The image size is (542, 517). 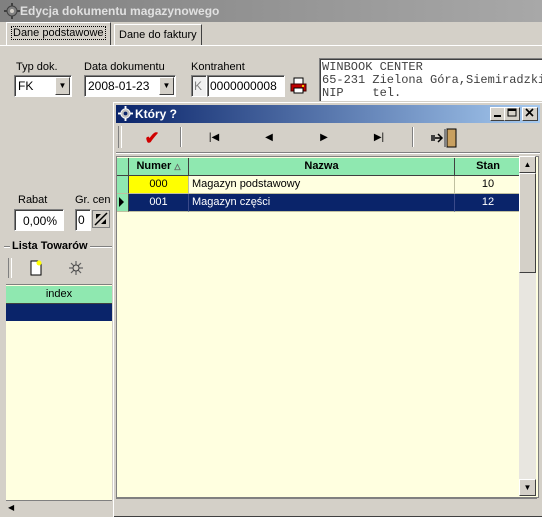 I want to click on rabat-label: Rabat, so click(x=33, y=200).